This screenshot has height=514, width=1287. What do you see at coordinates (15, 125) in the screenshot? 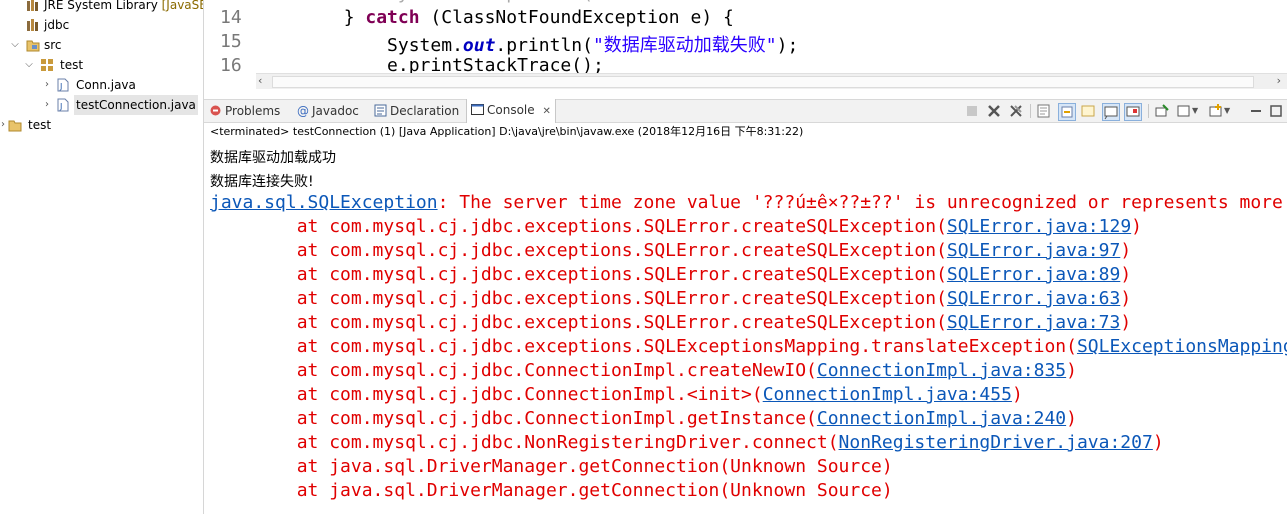
I see `project-icon` at bounding box center [15, 125].